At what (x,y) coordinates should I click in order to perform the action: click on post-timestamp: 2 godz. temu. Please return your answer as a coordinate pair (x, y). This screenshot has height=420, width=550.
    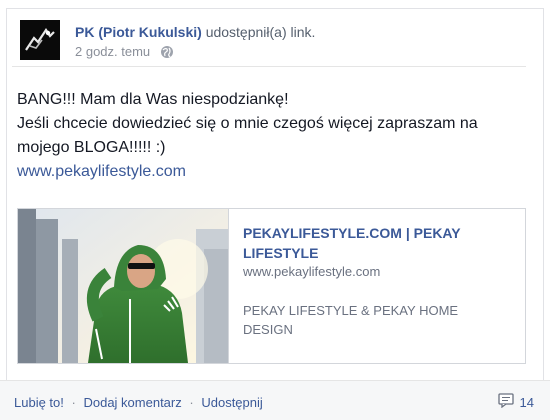
    Looking at the image, I should click on (112, 52).